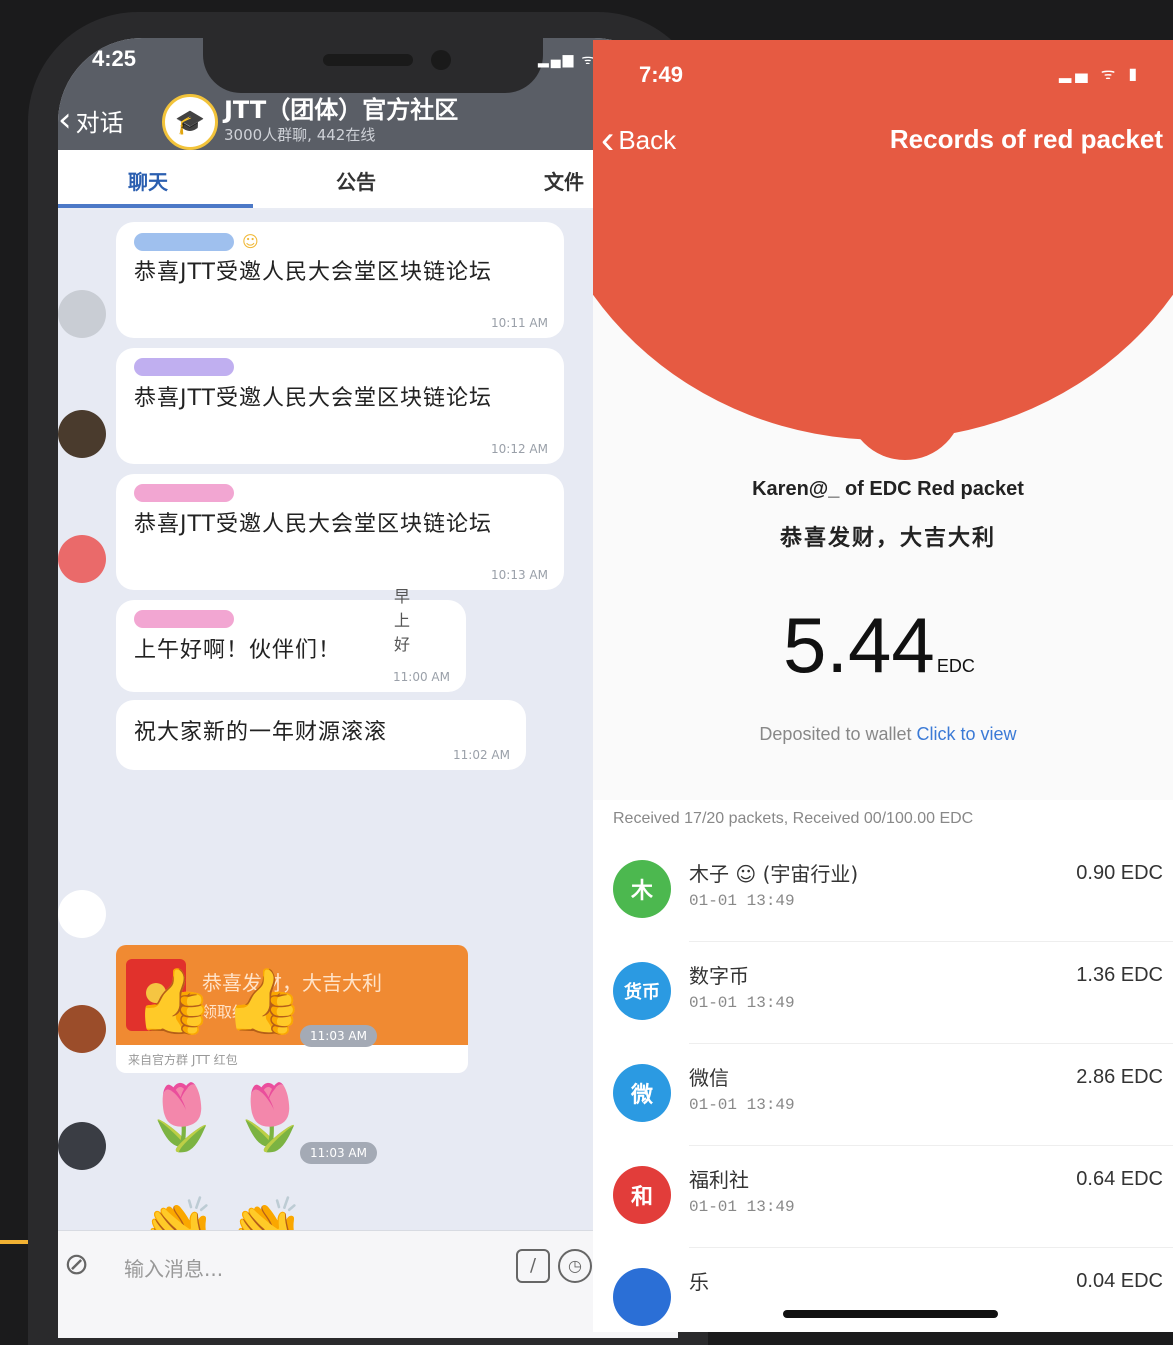 The width and height of the screenshot is (1173, 1345). I want to click on chat-input-bar: ⊘ 输入消息... / ◷, so click(368, 1284).